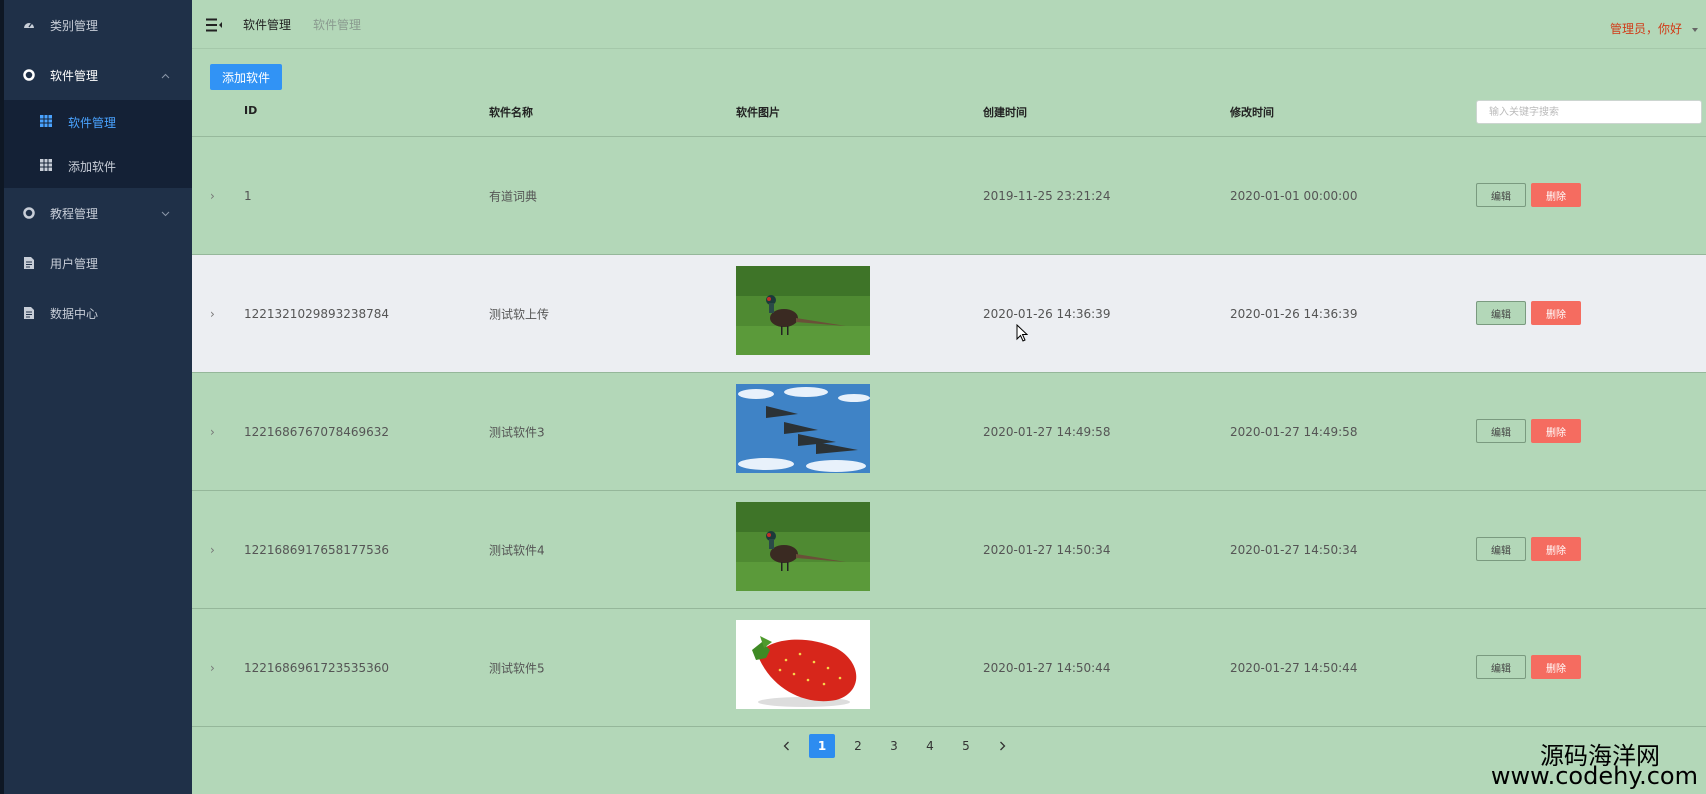 Image resolution: width=1706 pixels, height=794 pixels. What do you see at coordinates (74, 75) in the screenshot?
I see `sidebar-item-label: 软件管理` at bounding box center [74, 75].